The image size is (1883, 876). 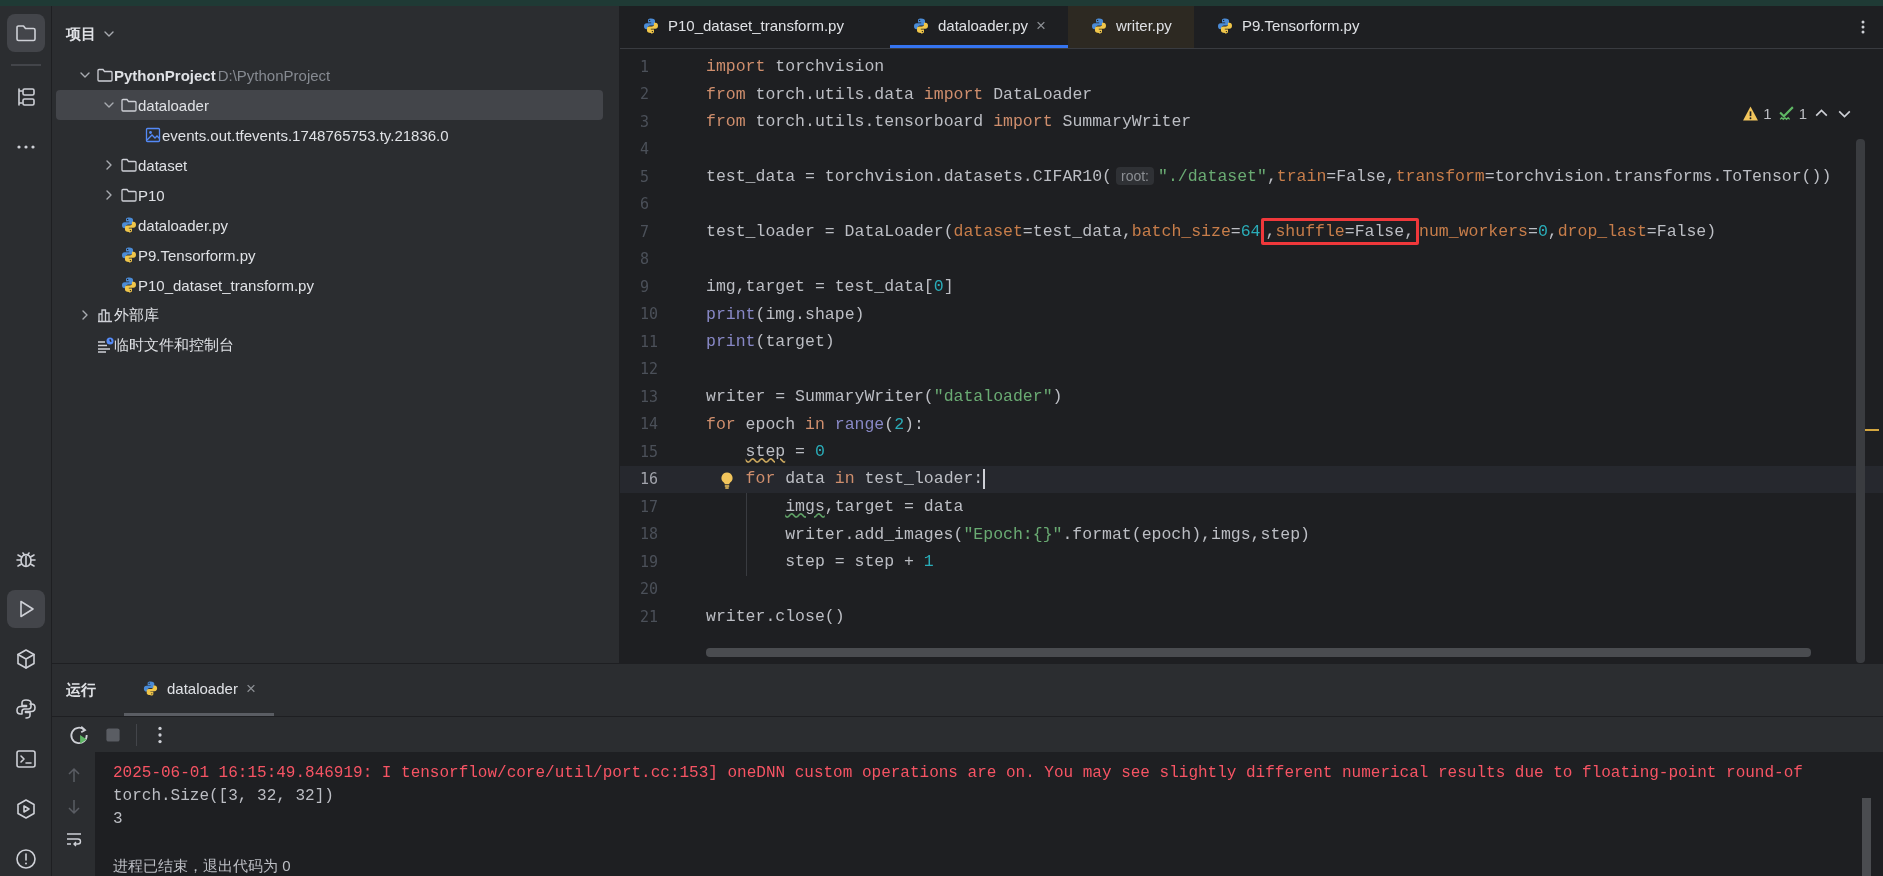 What do you see at coordinates (1751, 113) in the screenshot?
I see `warning-icon` at bounding box center [1751, 113].